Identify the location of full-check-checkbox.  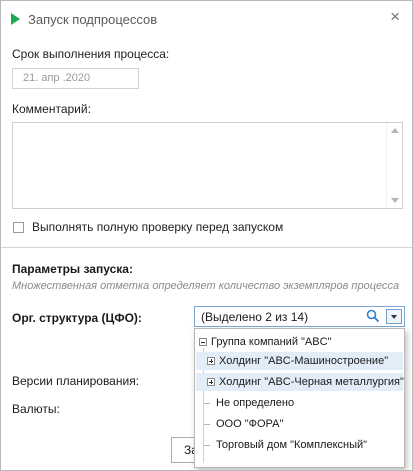
(18, 227).